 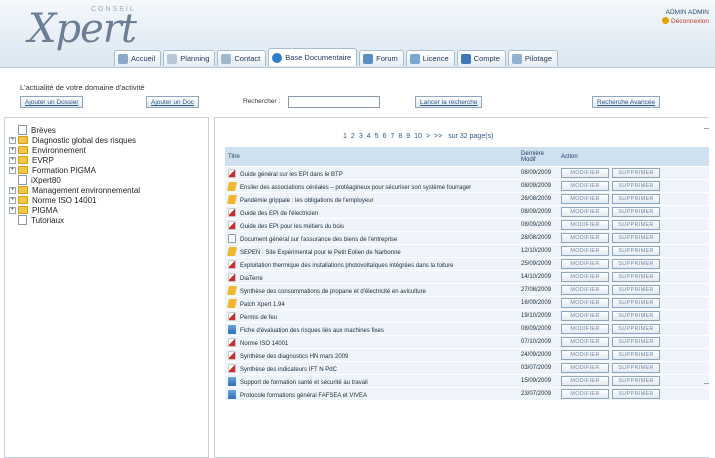 I want to click on last-page-link: >>, so click(x=438, y=136).